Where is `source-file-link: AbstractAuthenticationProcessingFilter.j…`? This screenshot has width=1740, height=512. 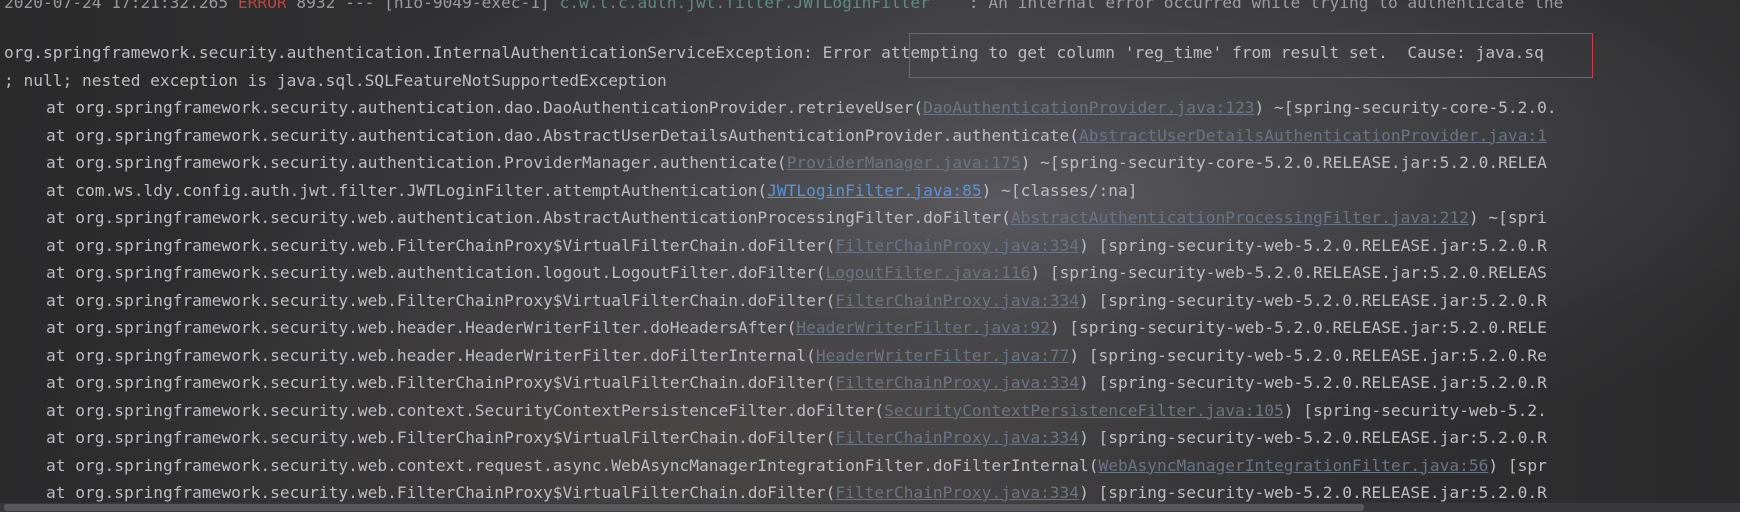 source-file-link: AbstractAuthenticationProcessingFilter.j… is located at coordinates (1240, 217).